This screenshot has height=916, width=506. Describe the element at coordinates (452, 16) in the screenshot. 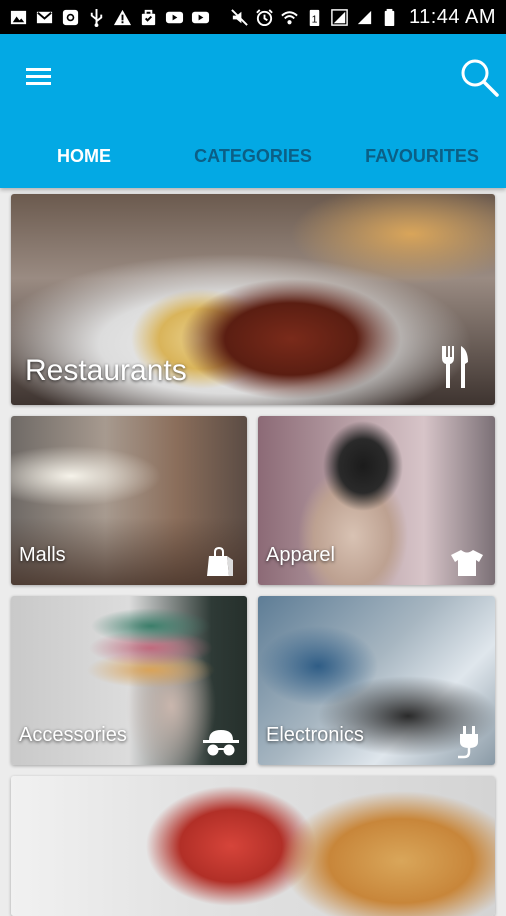

I see `clock: 11:44 AM` at that location.